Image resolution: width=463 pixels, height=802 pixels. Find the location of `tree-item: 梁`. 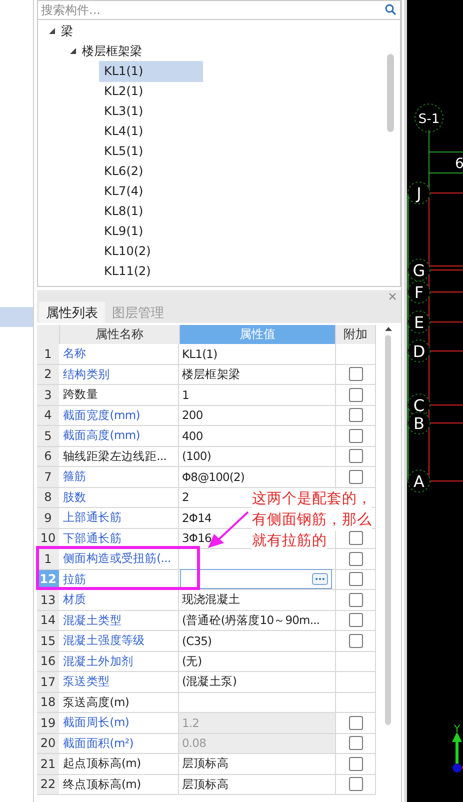

tree-item: 梁 is located at coordinates (67, 31).